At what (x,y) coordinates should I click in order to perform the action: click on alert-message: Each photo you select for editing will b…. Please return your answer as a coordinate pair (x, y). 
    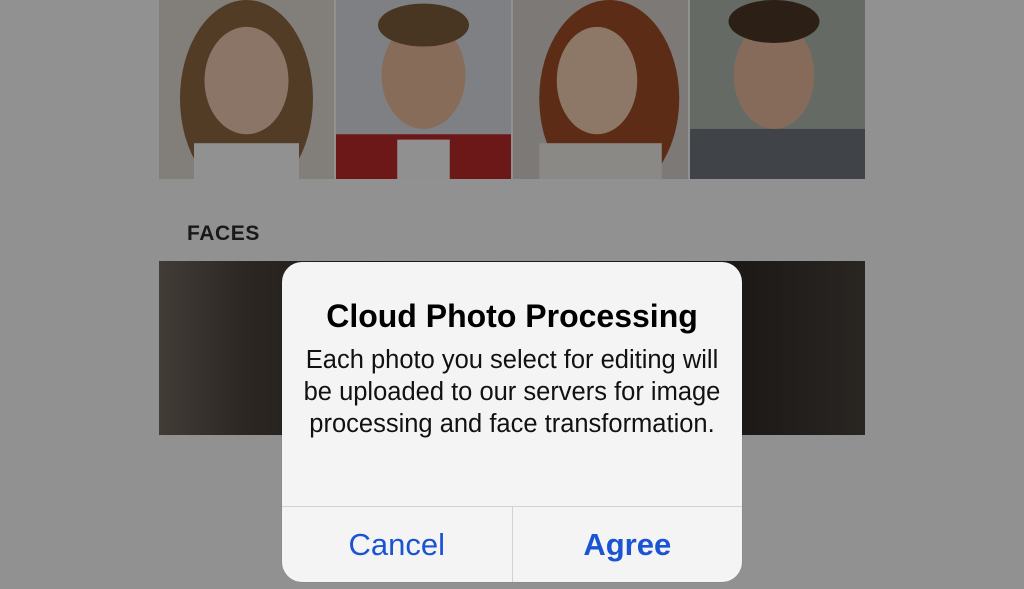
    Looking at the image, I should click on (512, 392).